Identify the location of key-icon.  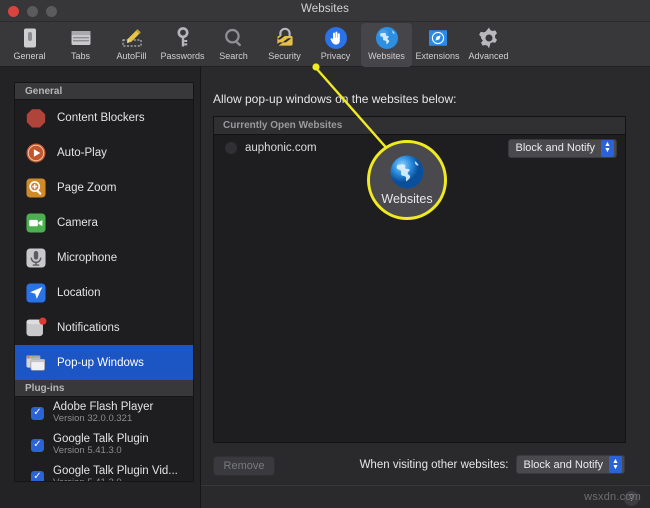
(183, 38).